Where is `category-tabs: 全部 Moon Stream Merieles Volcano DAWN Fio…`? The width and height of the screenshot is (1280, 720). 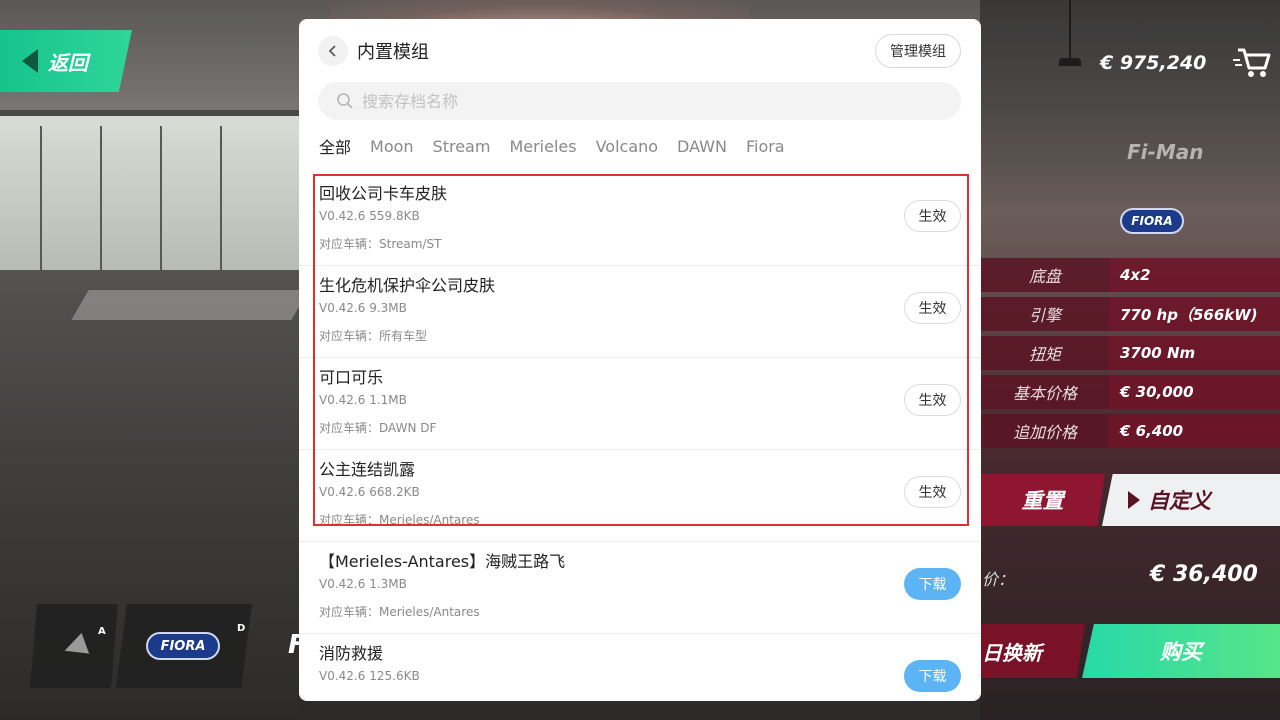
category-tabs: 全部 Moon Stream Merieles Volcano DAWN Fio… is located at coordinates (552, 146).